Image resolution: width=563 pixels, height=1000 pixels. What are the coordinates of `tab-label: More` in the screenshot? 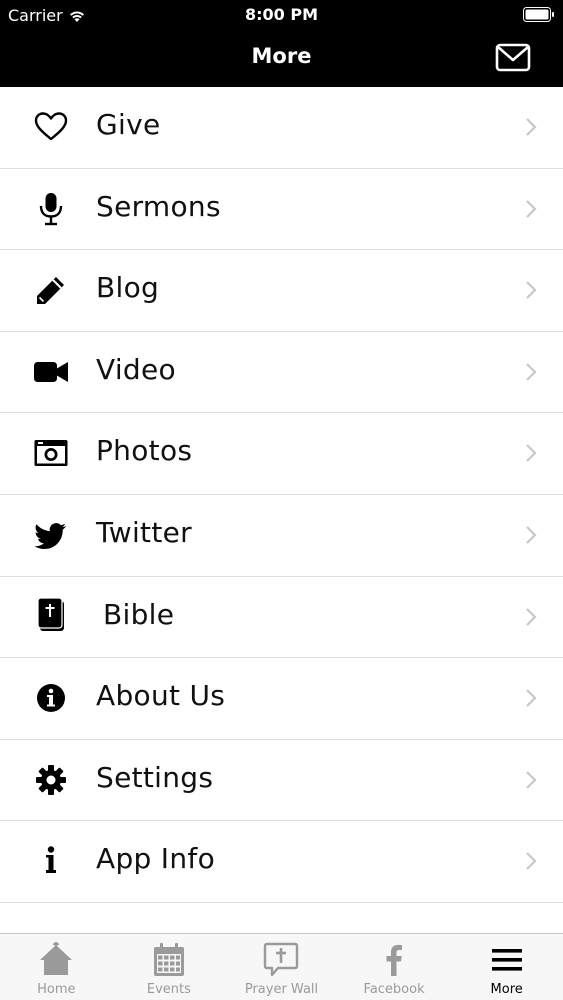 It's located at (506, 989).